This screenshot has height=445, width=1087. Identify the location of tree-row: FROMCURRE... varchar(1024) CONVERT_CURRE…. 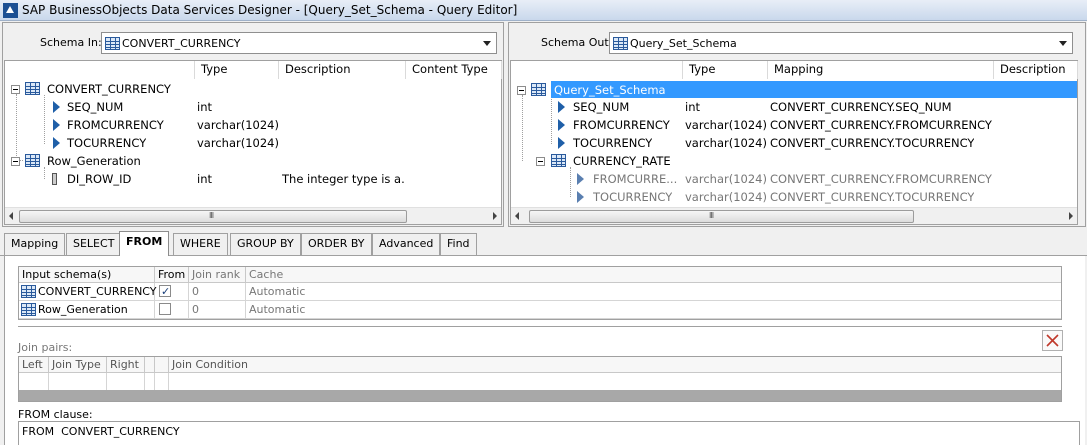
(794, 179).